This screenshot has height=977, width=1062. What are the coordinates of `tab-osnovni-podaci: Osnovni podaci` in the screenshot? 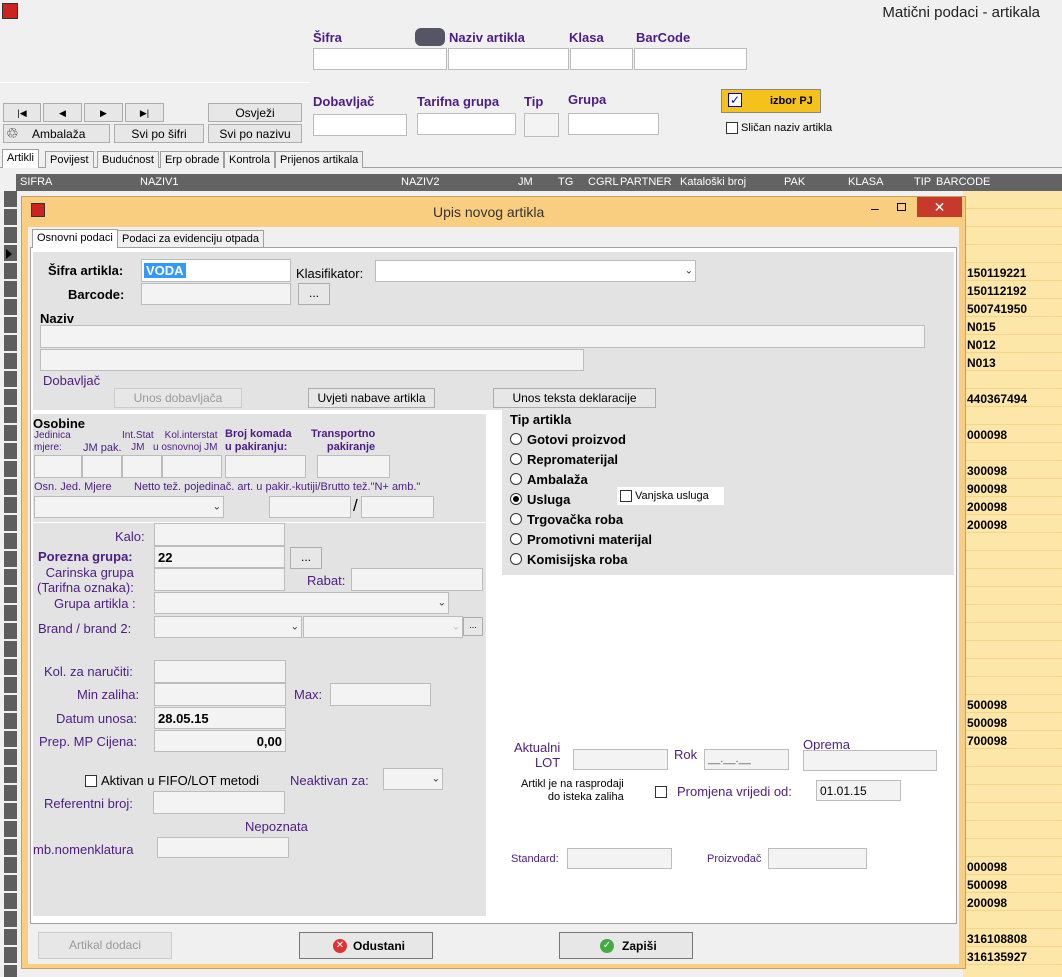 It's located at (75, 238).